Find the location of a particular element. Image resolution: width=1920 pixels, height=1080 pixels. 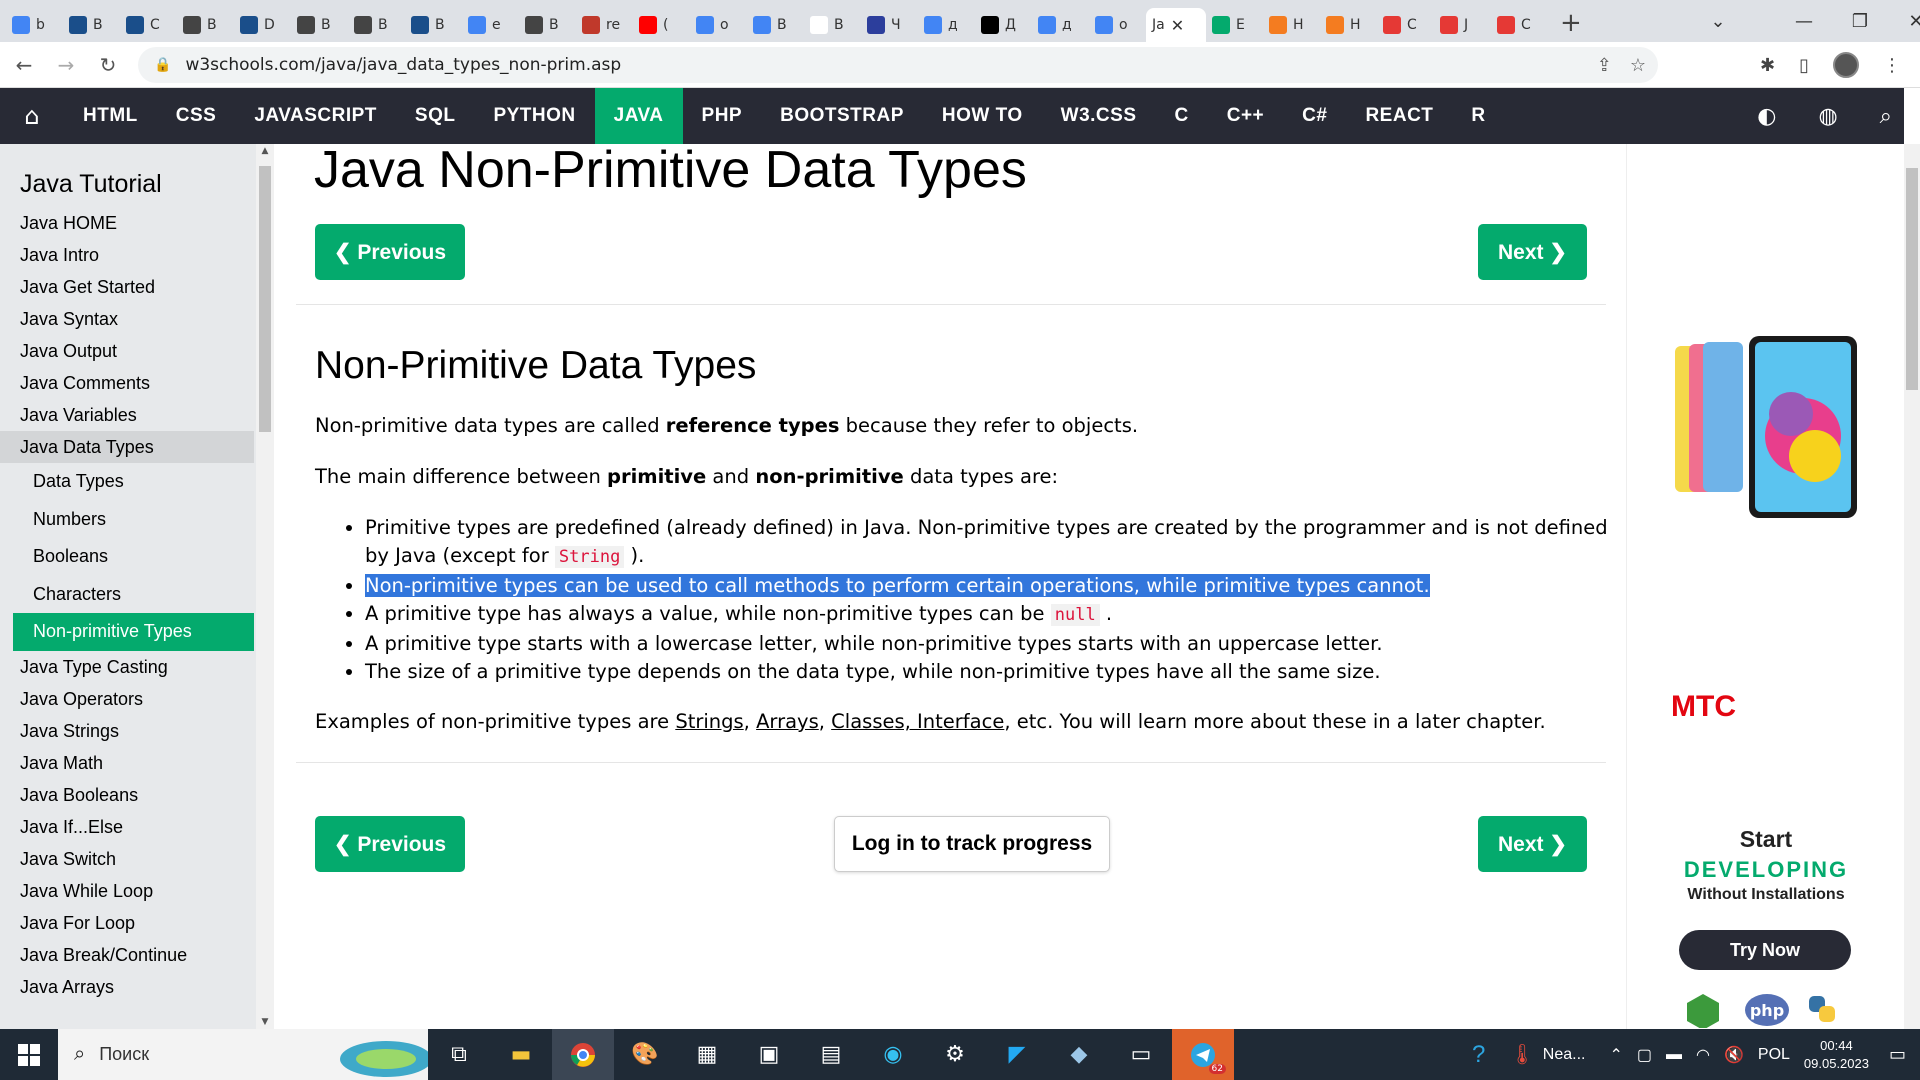

vscode-icon: ◤ is located at coordinates (1017, 1054).